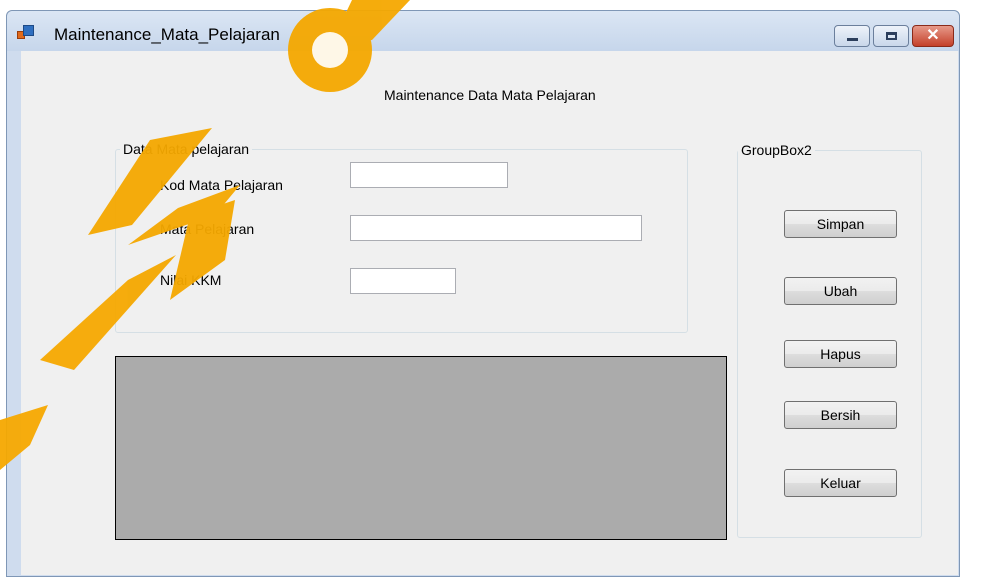 The width and height of the screenshot is (992, 577). Describe the element at coordinates (852, 36) in the screenshot. I see `minimize-button` at that location.